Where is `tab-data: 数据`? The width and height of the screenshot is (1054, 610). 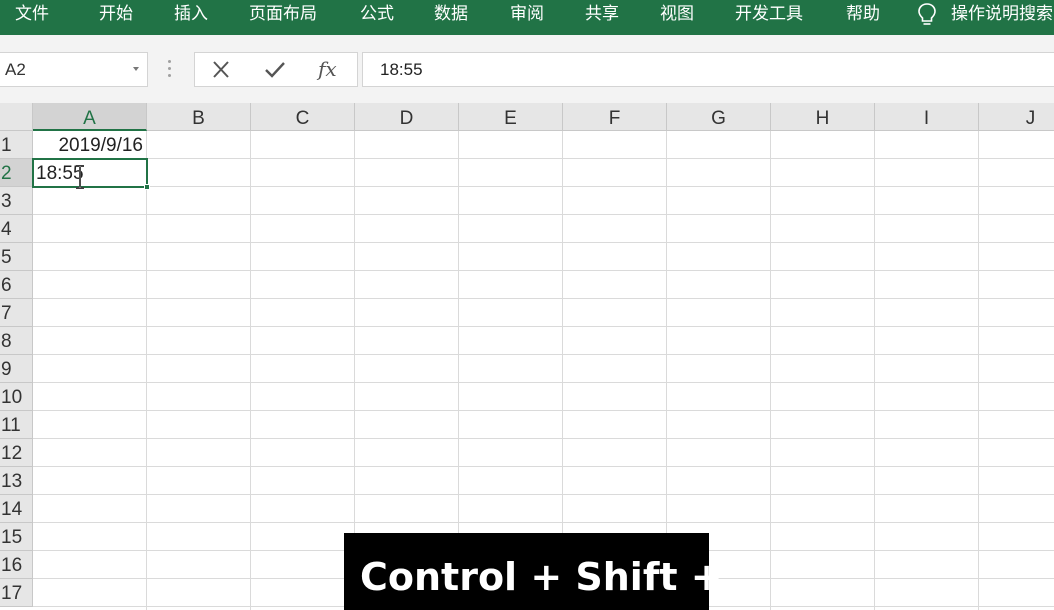
tab-data: 数据 is located at coordinates (451, 15).